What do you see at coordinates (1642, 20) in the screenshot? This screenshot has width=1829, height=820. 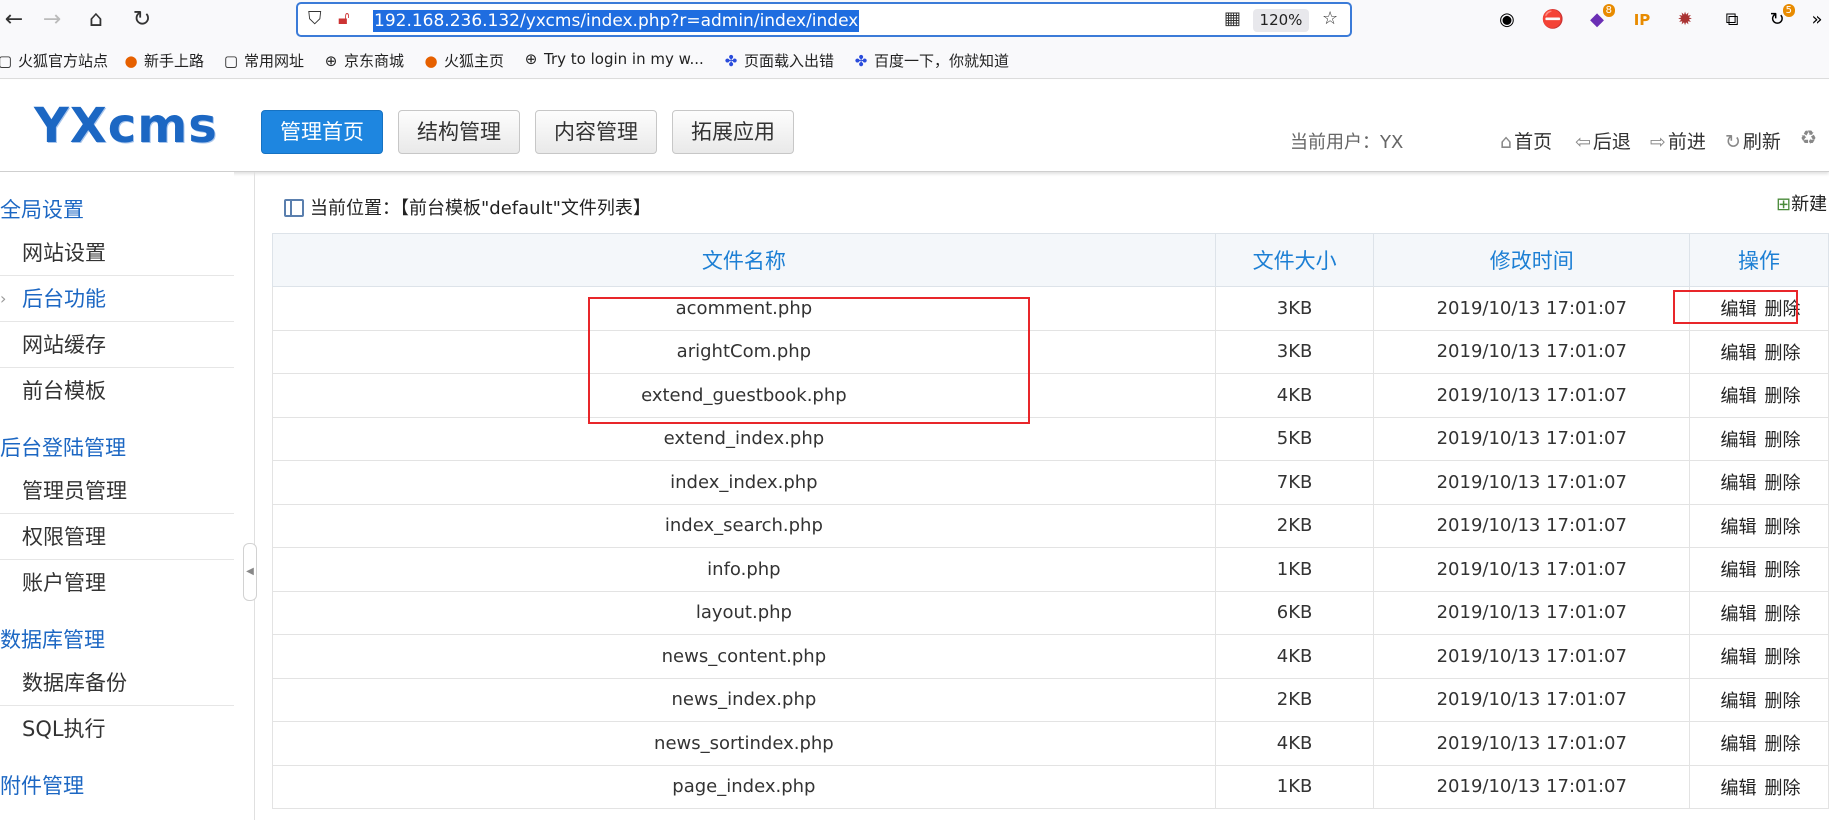 I see `ip-extension-icon: IP` at bounding box center [1642, 20].